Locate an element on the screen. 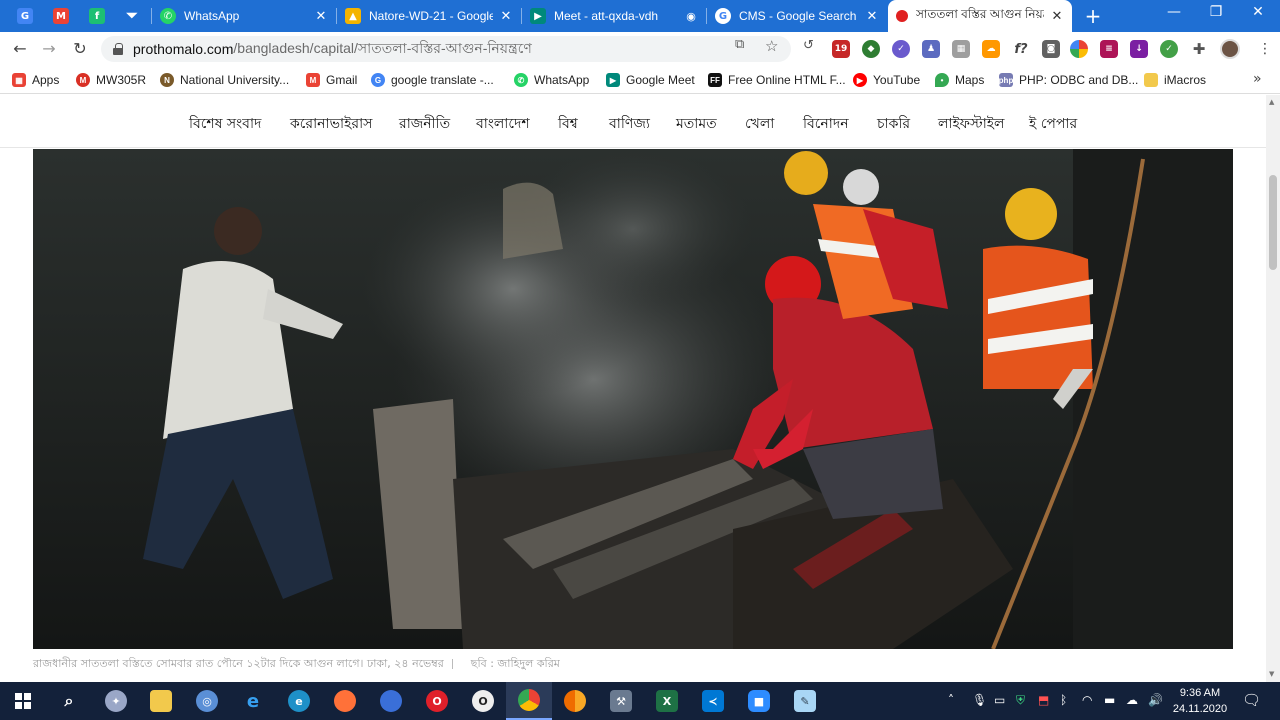  cloud-extension-icon: ☁ is located at coordinates (991, 49).